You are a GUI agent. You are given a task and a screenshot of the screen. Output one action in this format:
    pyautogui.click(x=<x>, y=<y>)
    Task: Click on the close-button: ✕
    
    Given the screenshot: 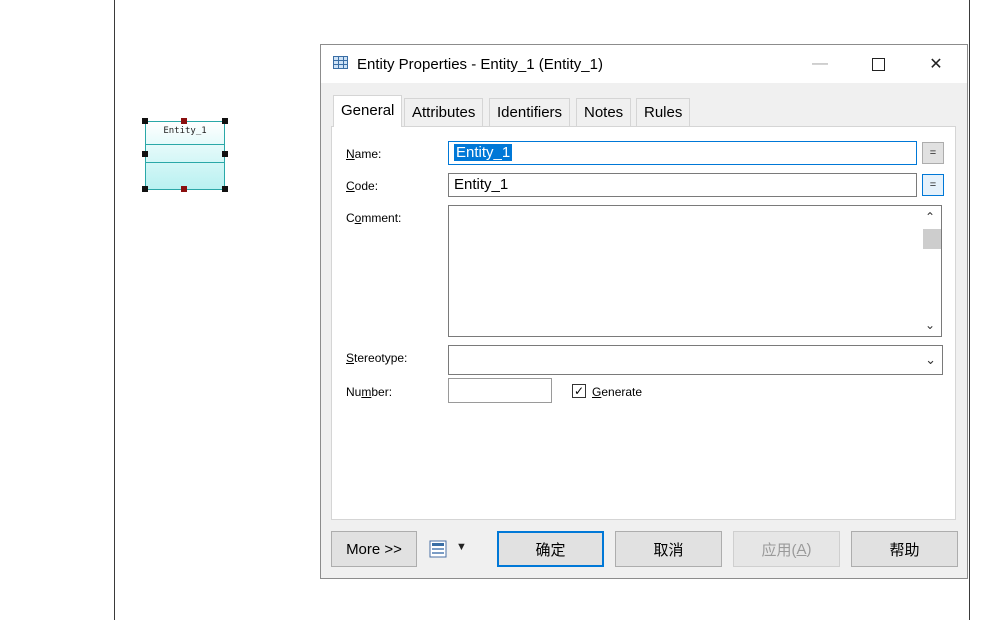 What is the action you would take?
    pyautogui.click(x=936, y=64)
    